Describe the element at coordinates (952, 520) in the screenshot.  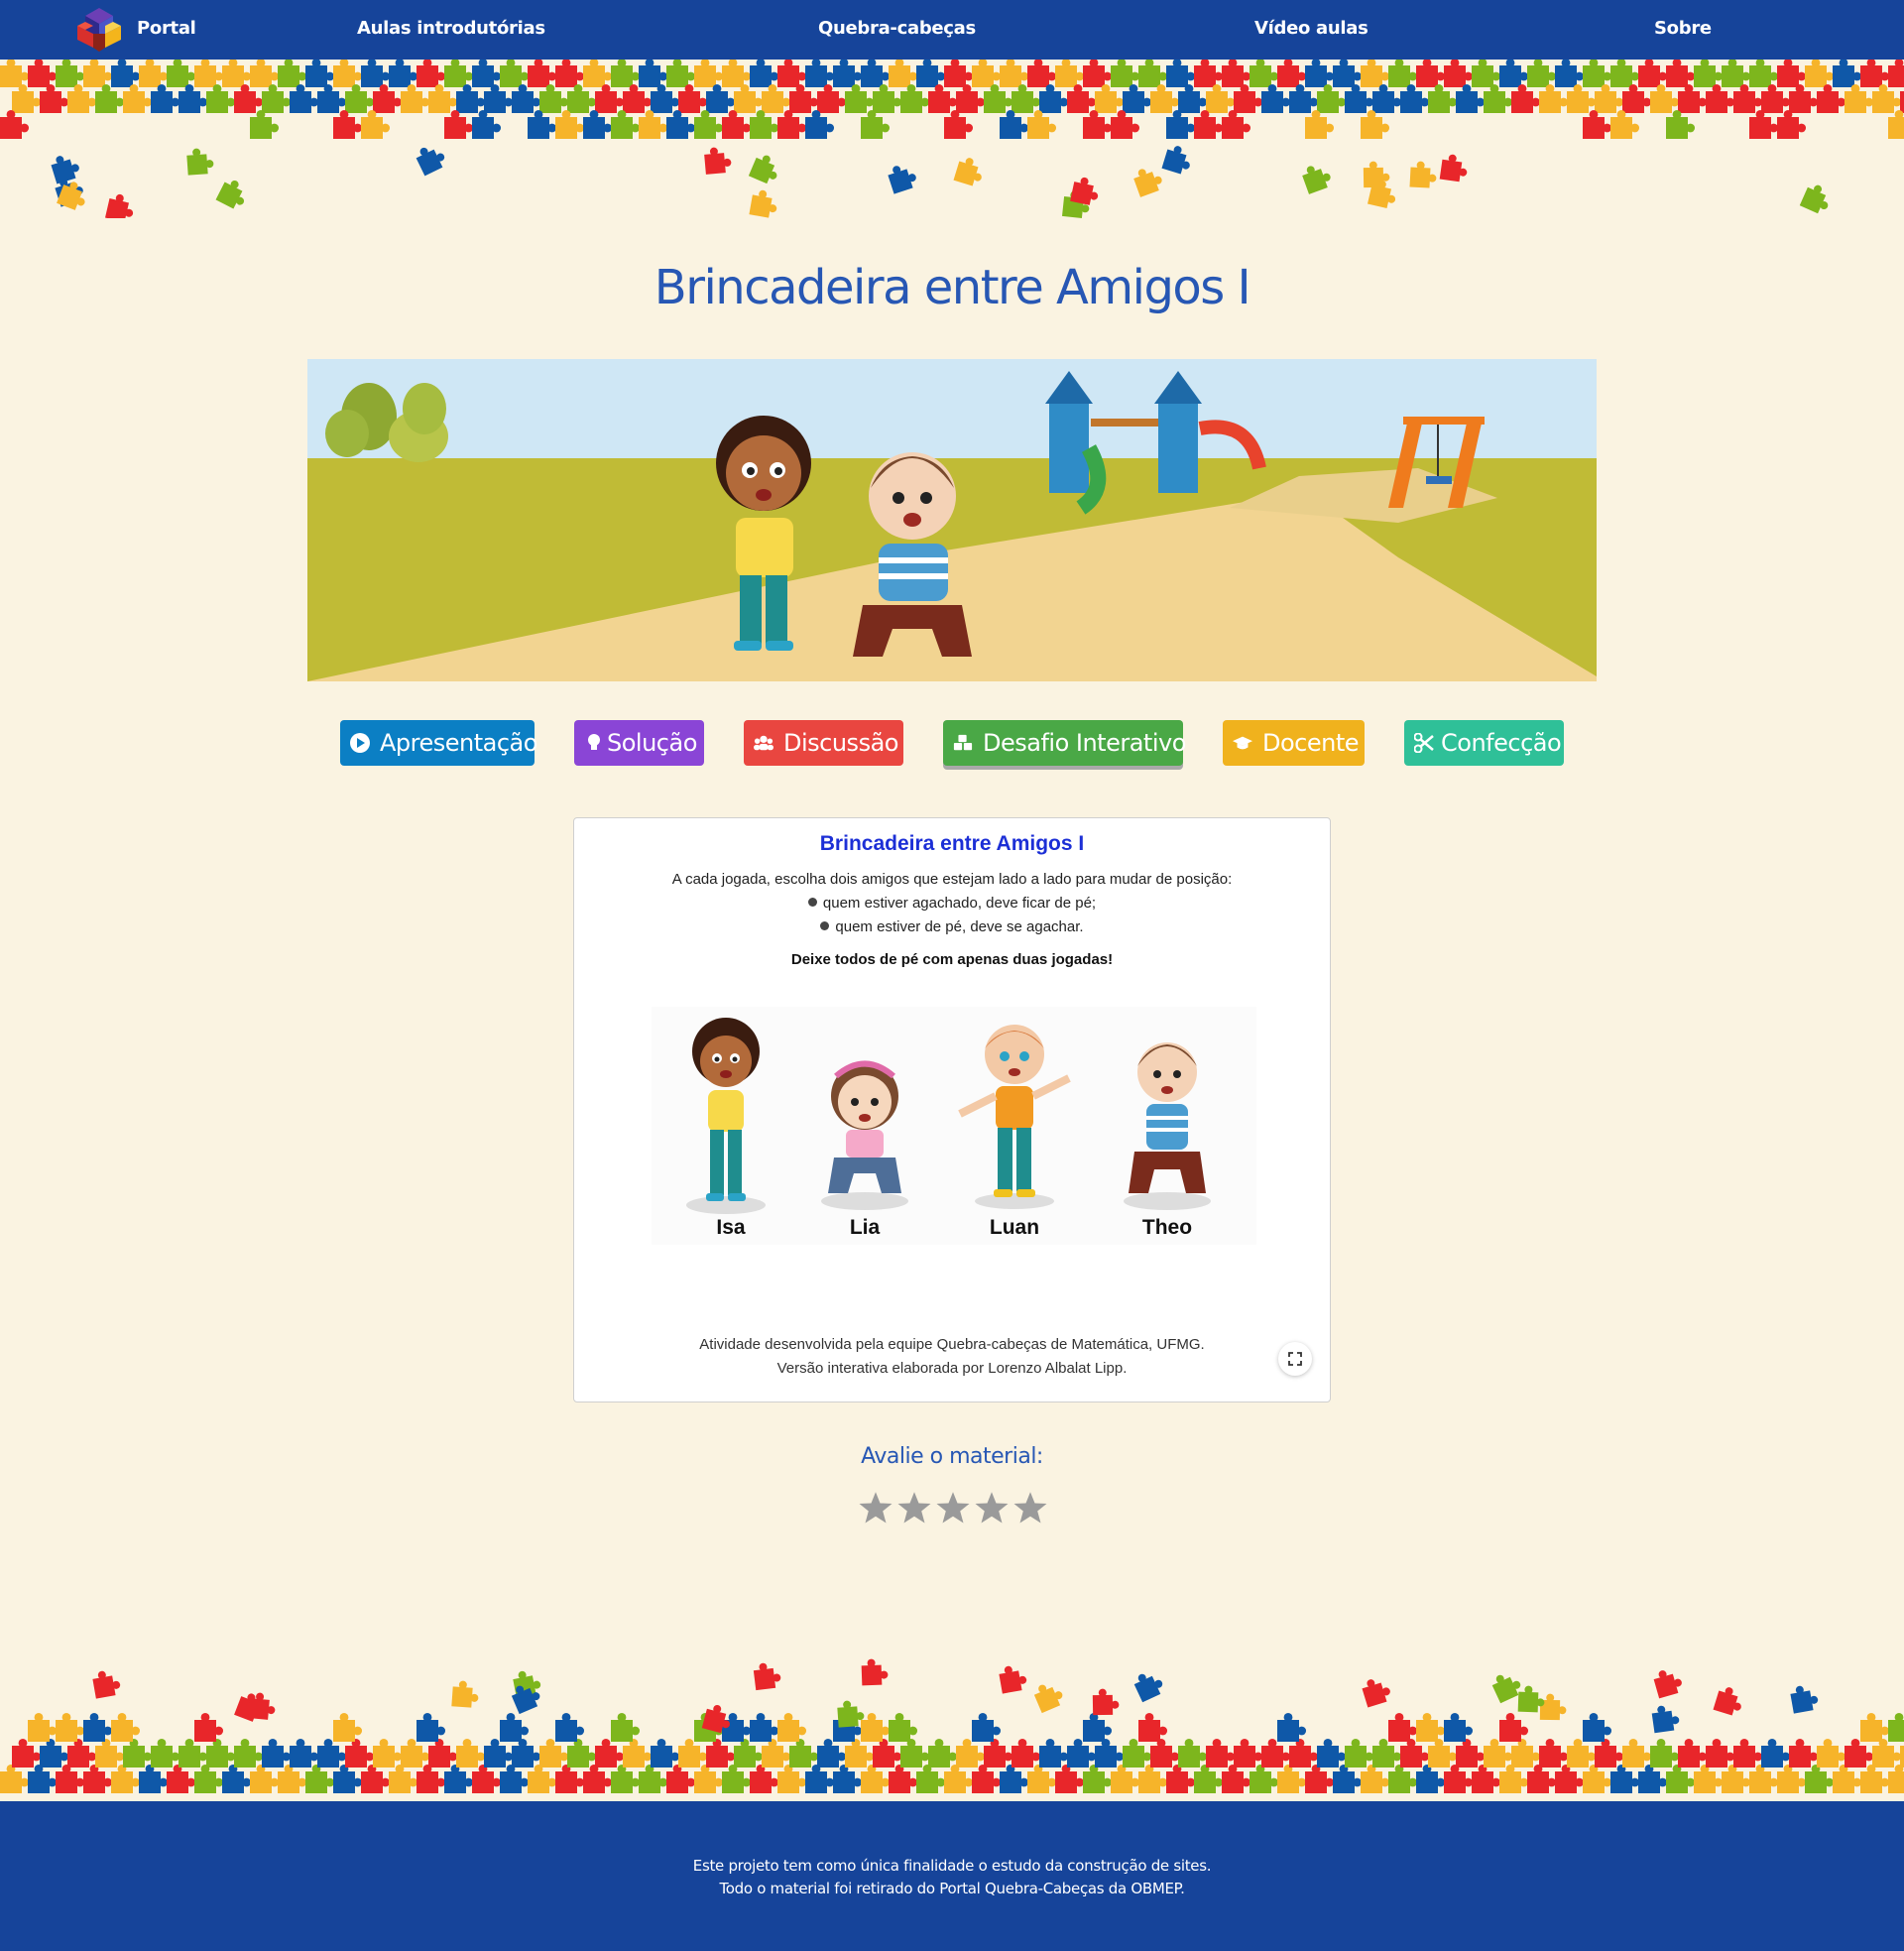
I see `hero-illustration` at that location.